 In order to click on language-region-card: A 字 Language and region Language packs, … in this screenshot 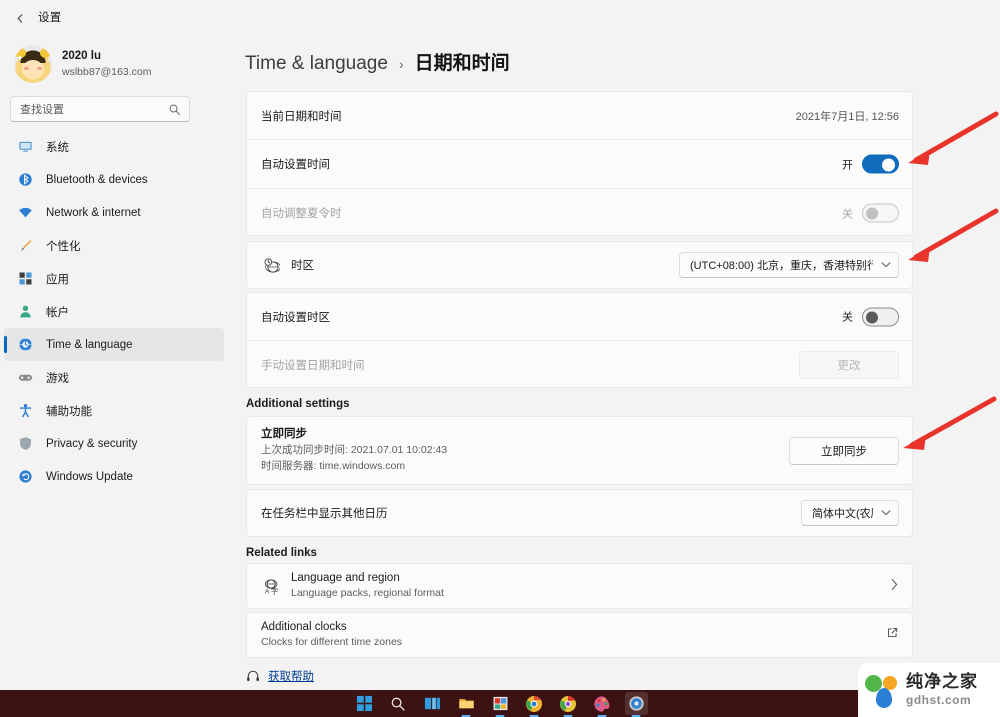, I will do `click(579, 586)`.